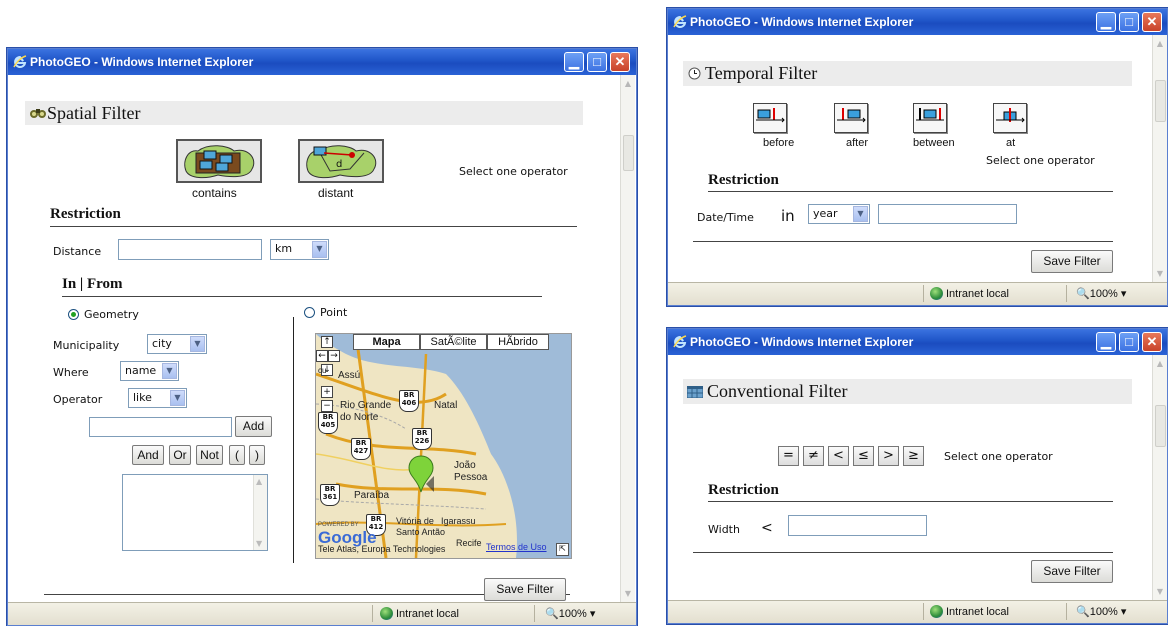 Image resolution: width=1168 pixels, height=626 pixels. What do you see at coordinates (857, 525) in the screenshot?
I see `width-input` at bounding box center [857, 525].